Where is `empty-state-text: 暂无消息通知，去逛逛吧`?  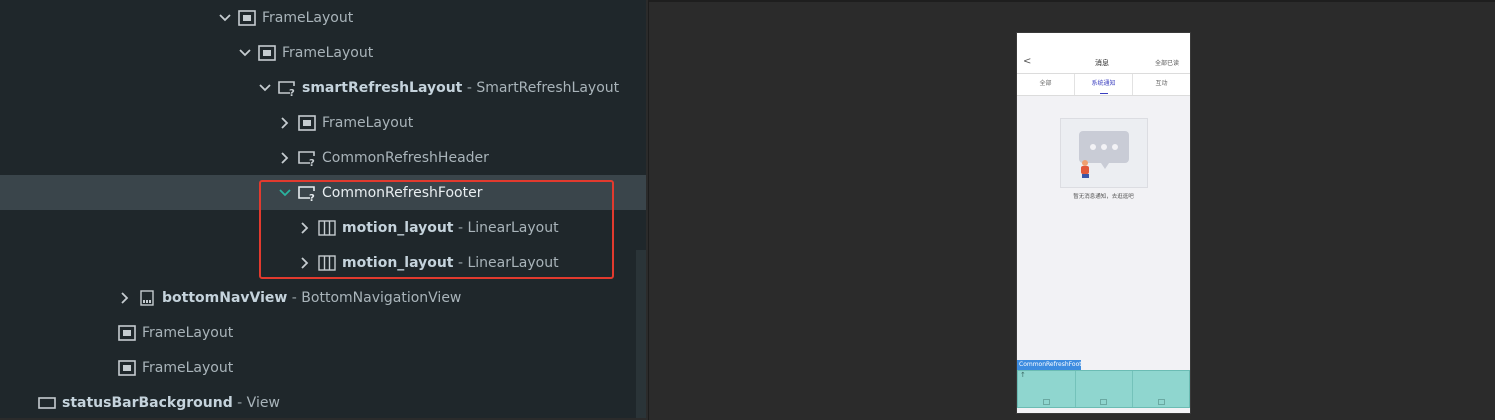 empty-state-text: 暂无消息通知，去逛逛吧 is located at coordinates (1103, 197).